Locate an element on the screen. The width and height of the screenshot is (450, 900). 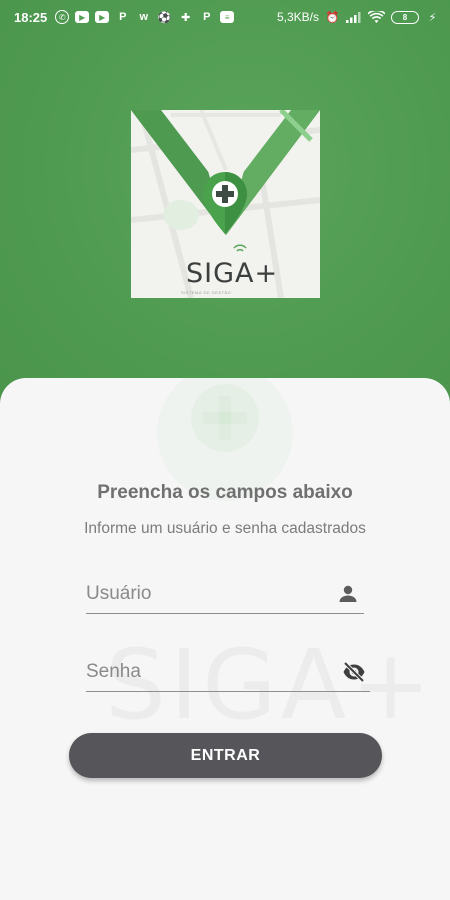
username-field is located at coordinates (225, 594).